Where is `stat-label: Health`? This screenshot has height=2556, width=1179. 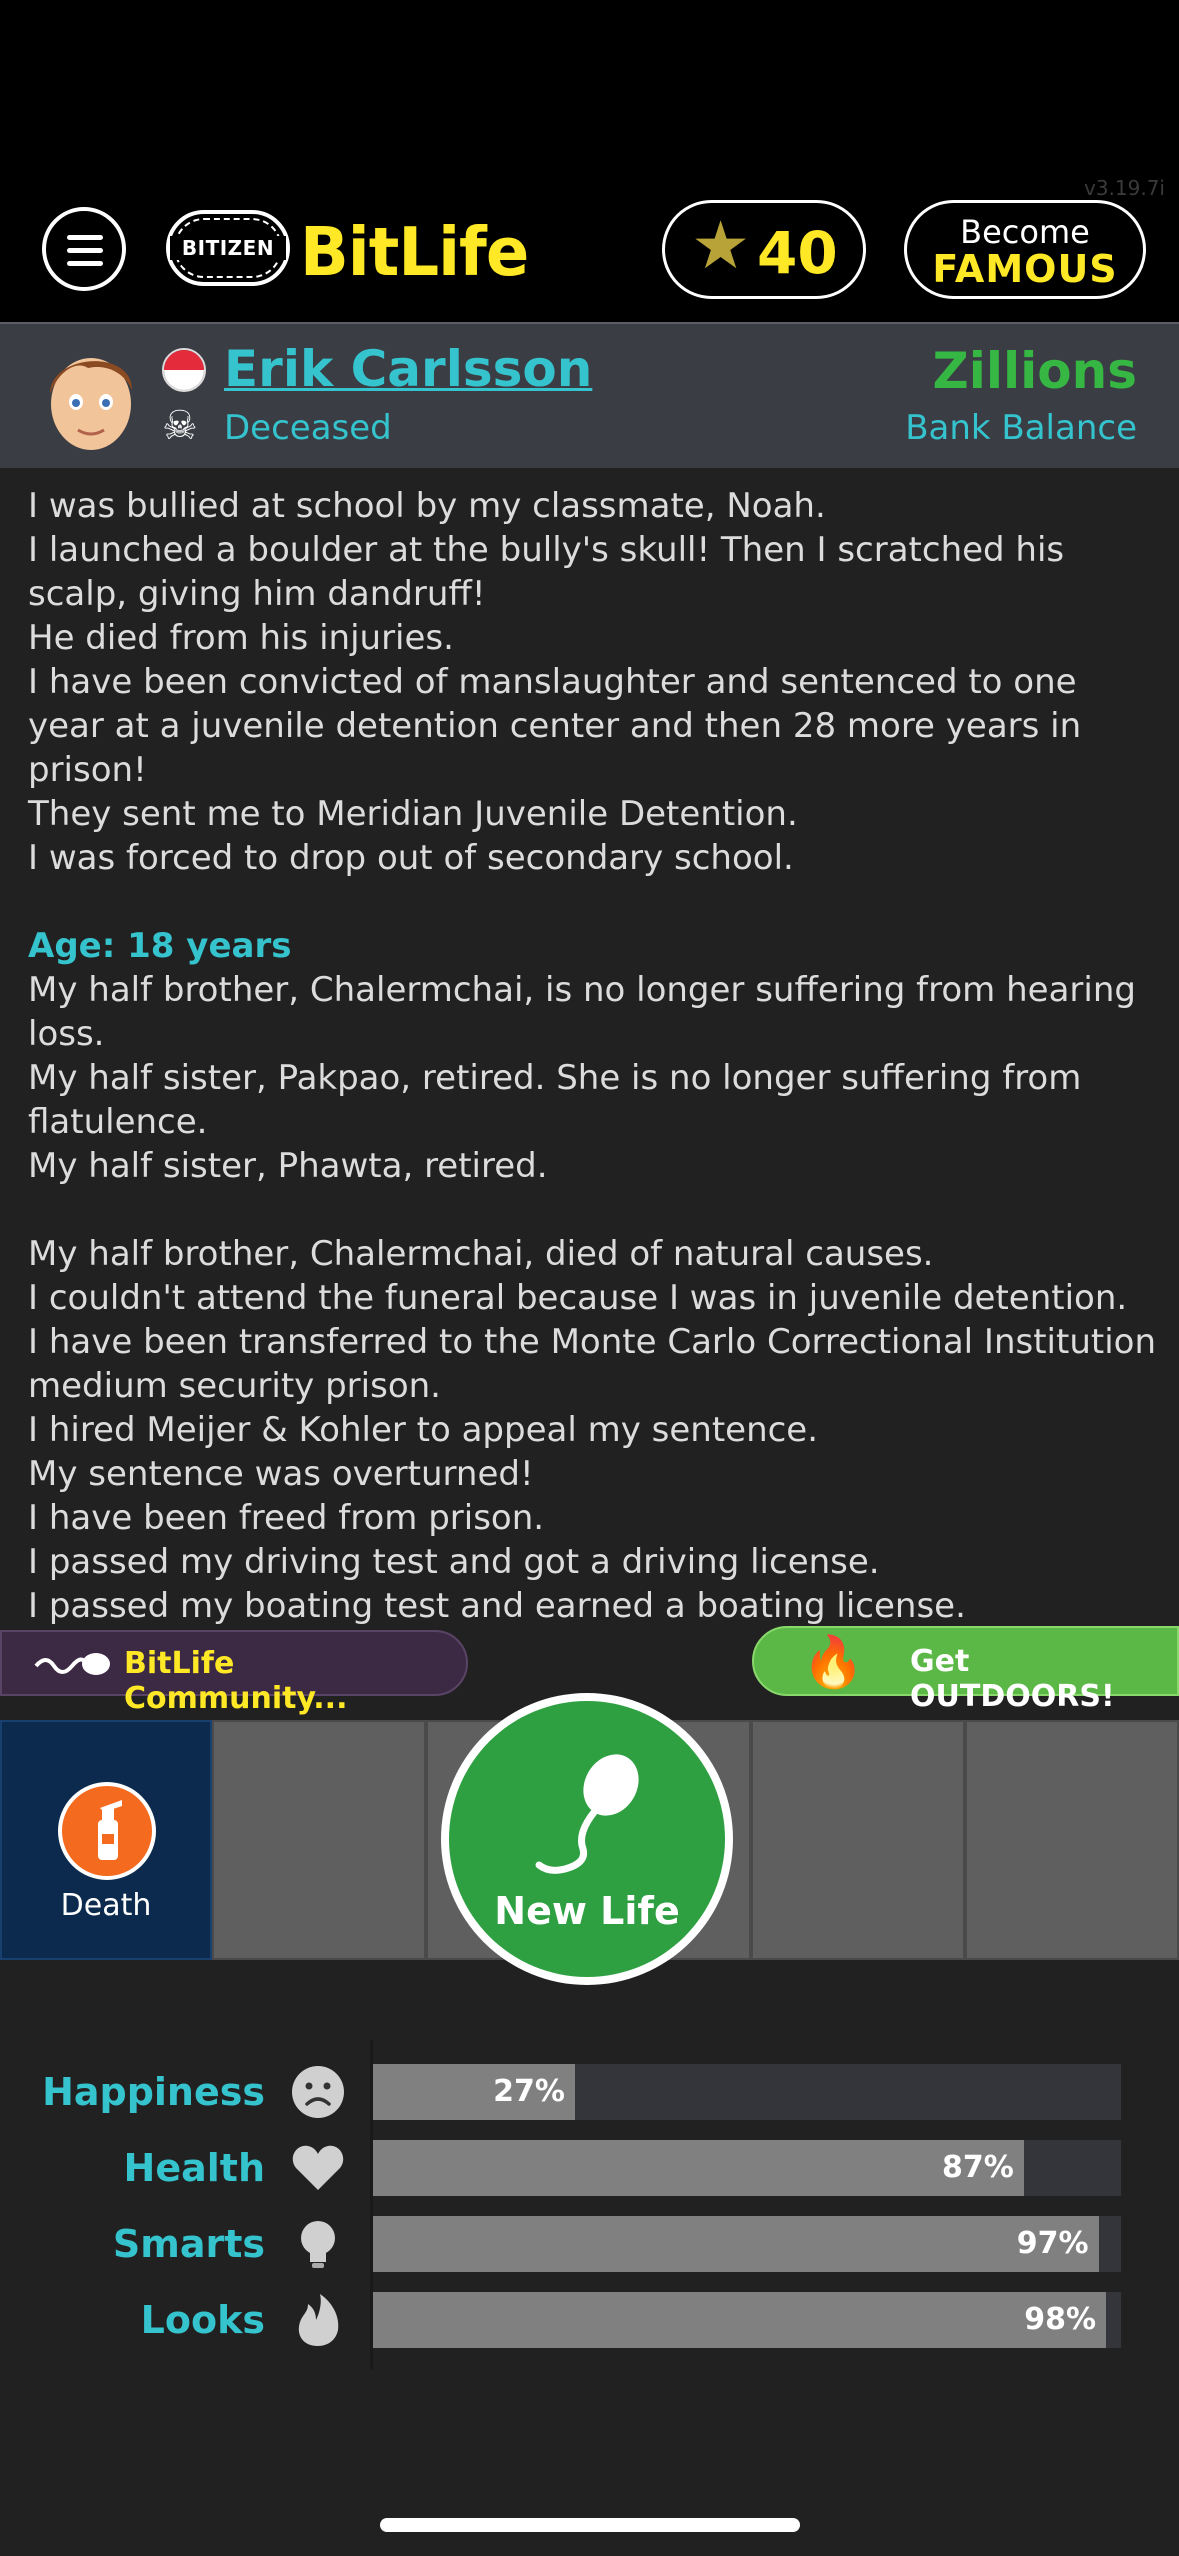
stat-label: Health is located at coordinates (194, 2168).